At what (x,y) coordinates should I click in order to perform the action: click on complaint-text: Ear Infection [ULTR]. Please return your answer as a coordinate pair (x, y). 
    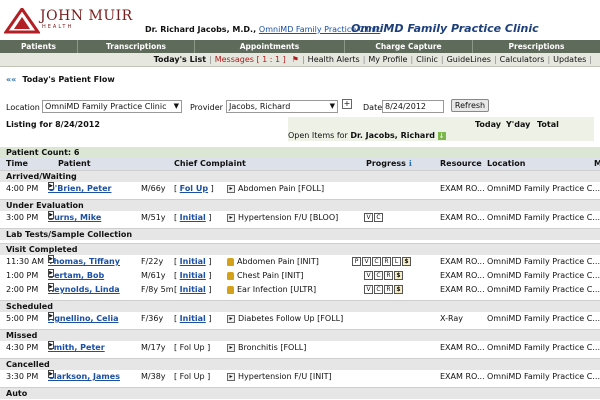
    Looking at the image, I should click on (277, 289).